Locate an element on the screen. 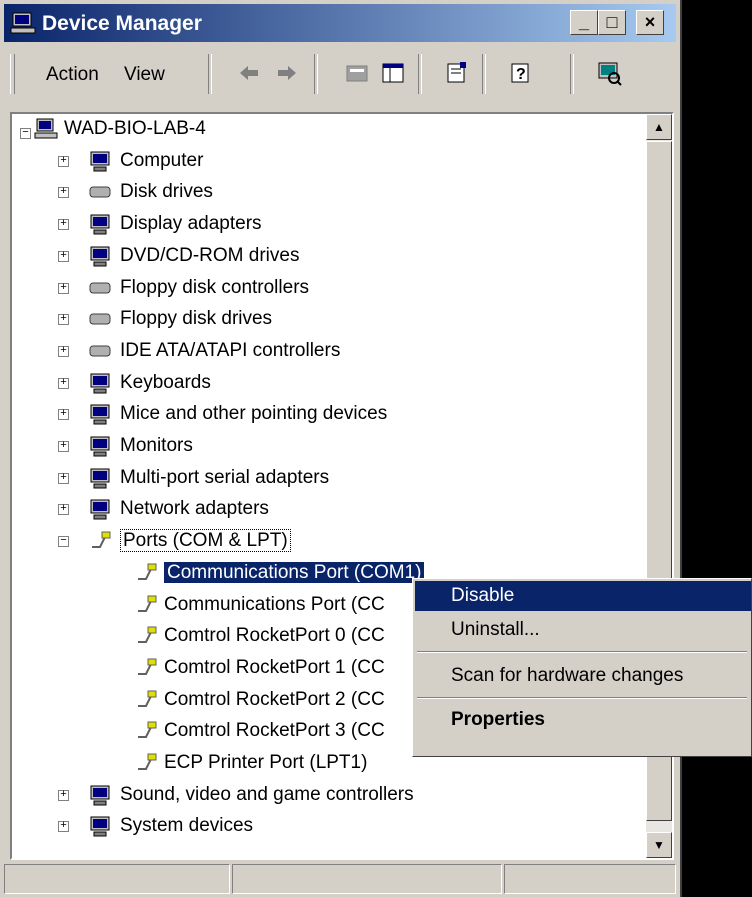  tree-item-label: Communications Port (CC is located at coordinates (274, 604).